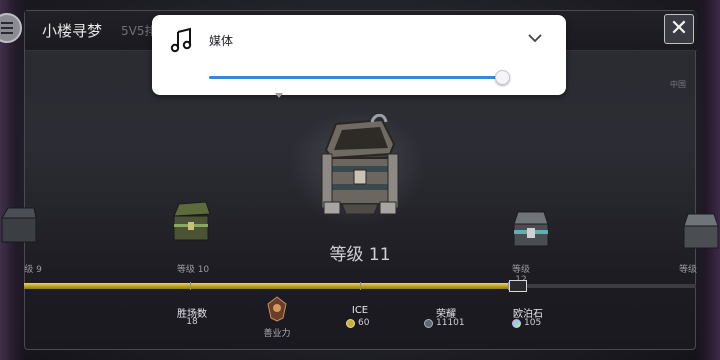  What do you see at coordinates (181, 40) in the screenshot?
I see `music-note-icon` at bounding box center [181, 40].